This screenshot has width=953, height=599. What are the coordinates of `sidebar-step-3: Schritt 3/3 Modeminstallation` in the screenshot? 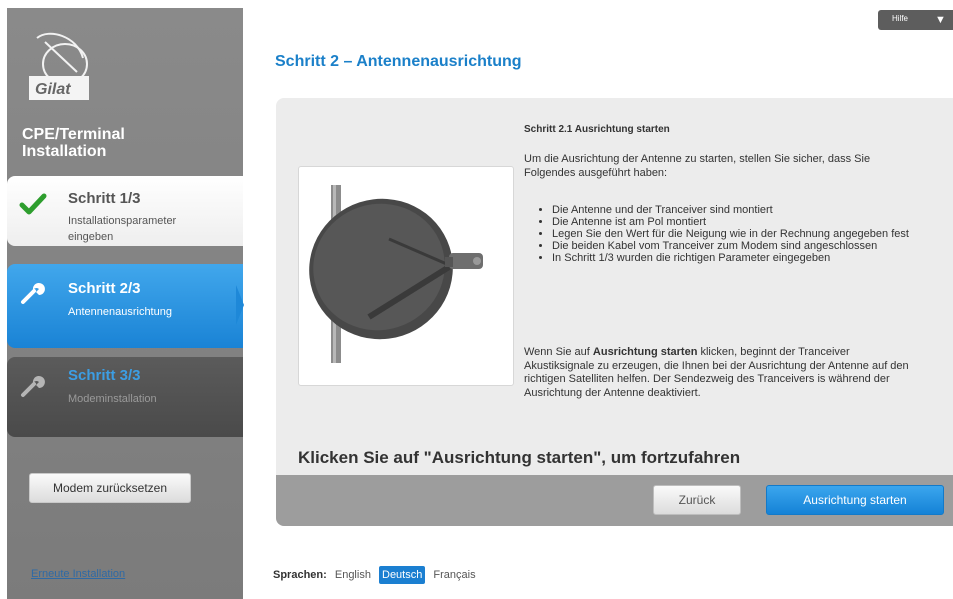 It's located at (125, 397).